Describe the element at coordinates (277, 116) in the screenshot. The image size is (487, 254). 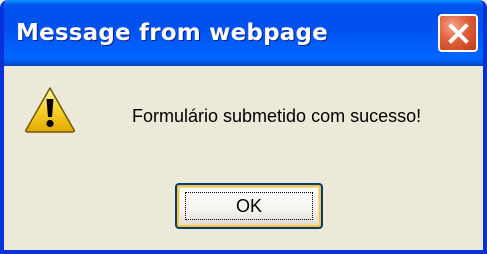
I see `dialog-message: Formulário submetido com sucesso!` at that location.